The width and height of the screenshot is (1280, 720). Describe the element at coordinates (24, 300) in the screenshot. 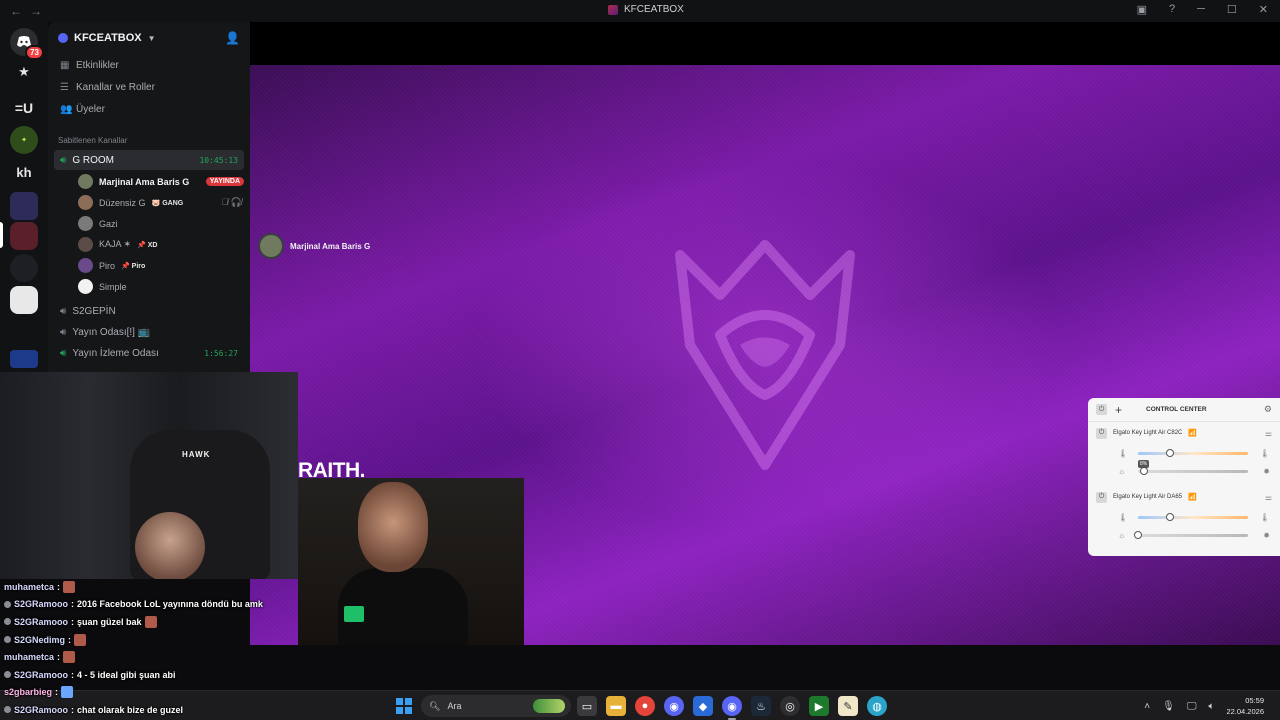

I see `server-pepe` at that location.